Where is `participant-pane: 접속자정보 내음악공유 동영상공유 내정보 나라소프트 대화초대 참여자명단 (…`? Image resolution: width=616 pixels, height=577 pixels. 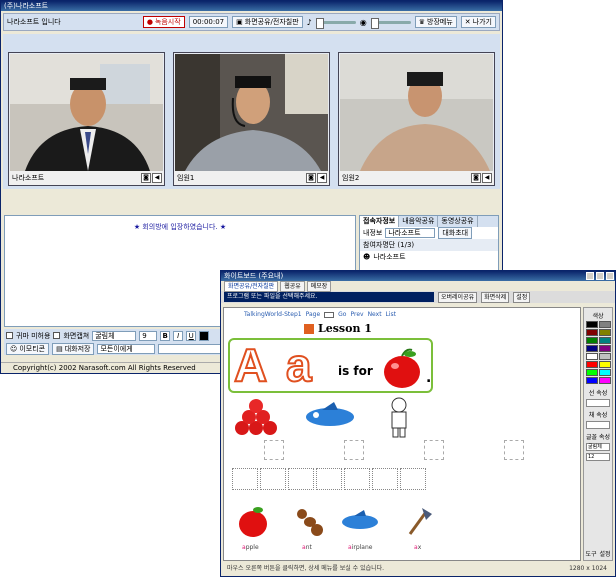 participant-pane: 접속자정보 내음악공유 동영상공유 내정보 나라소프트 대화초대 참여자명단 (… is located at coordinates (429, 245).